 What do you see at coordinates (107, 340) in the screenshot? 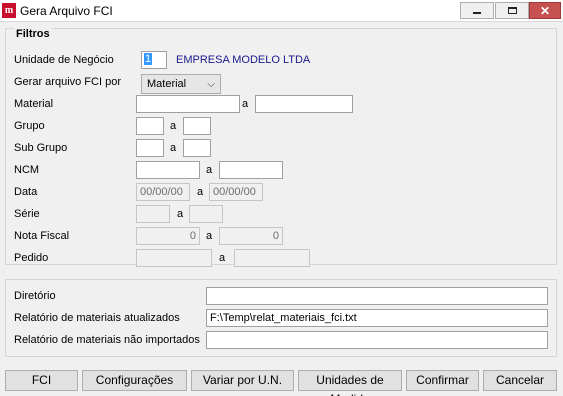
I see `nao-importados-label: Relatório de materiais não importados` at bounding box center [107, 340].